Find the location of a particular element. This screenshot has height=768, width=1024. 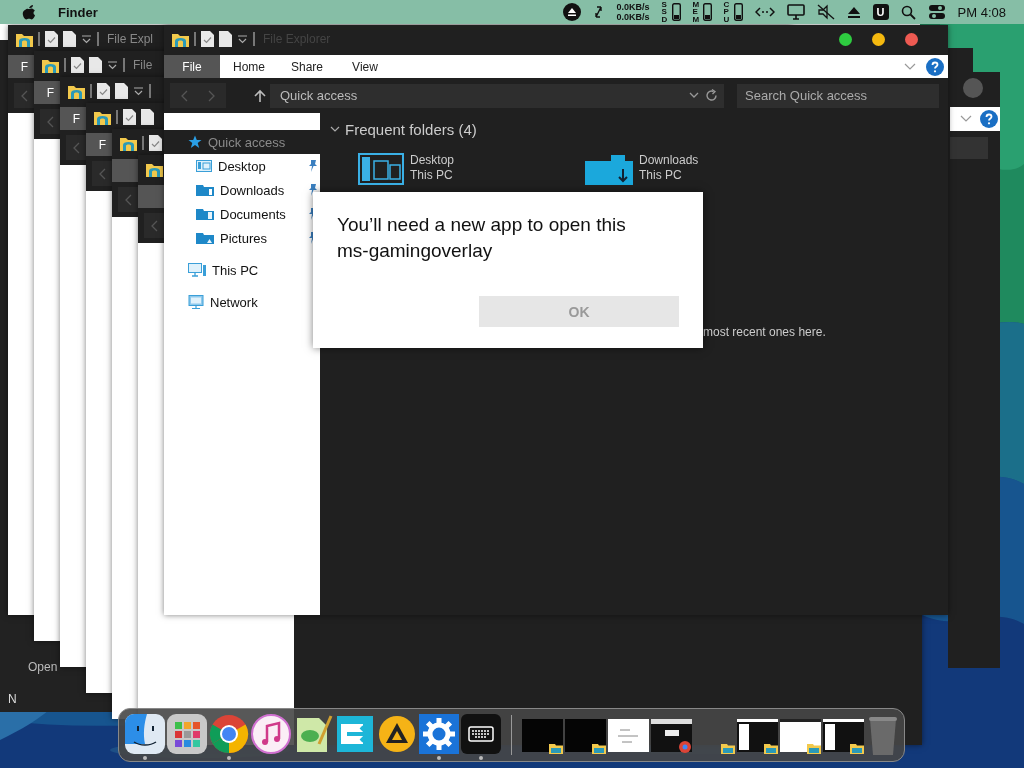

launchpad-icon is located at coordinates (187, 734).